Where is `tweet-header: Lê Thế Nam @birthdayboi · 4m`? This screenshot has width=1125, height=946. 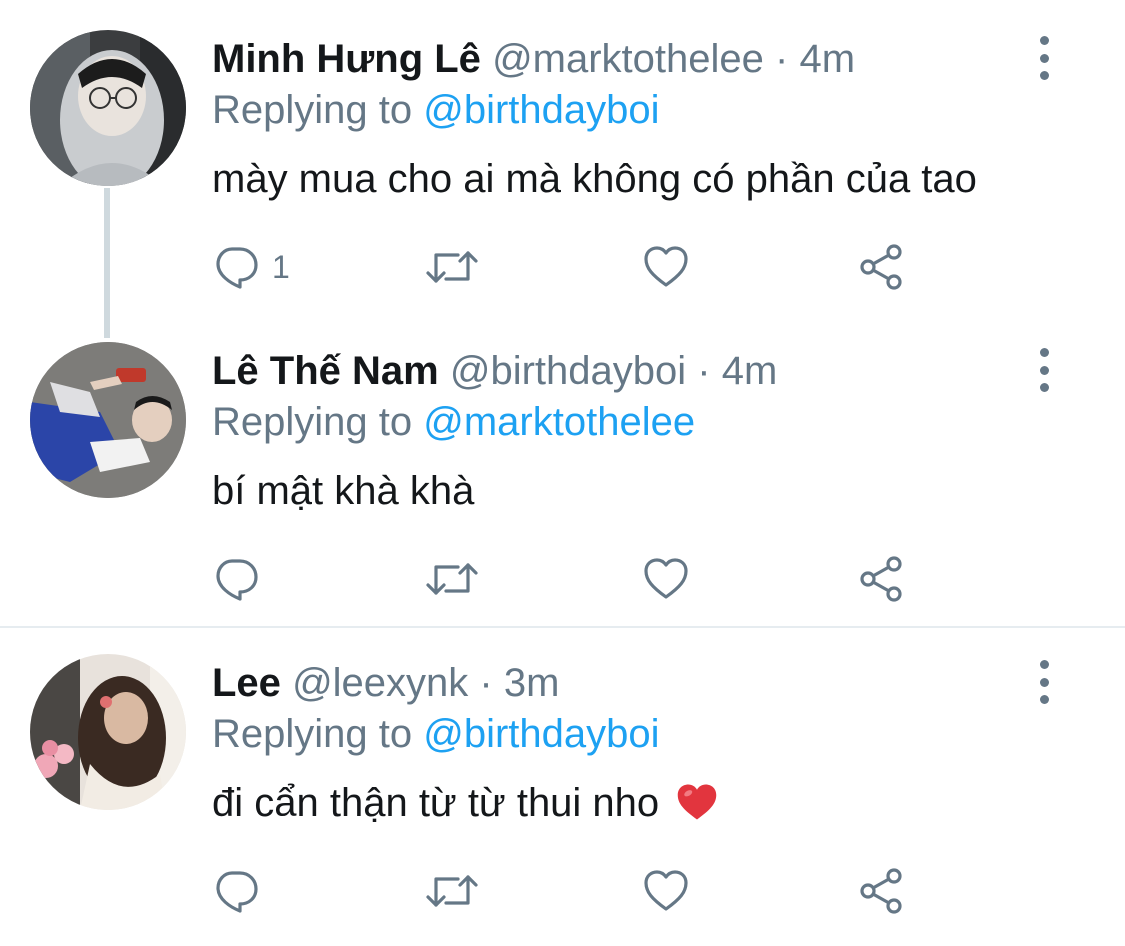 tweet-header: Lê Thế Nam @birthdayboi · 4m is located at coordinates (494, 371).